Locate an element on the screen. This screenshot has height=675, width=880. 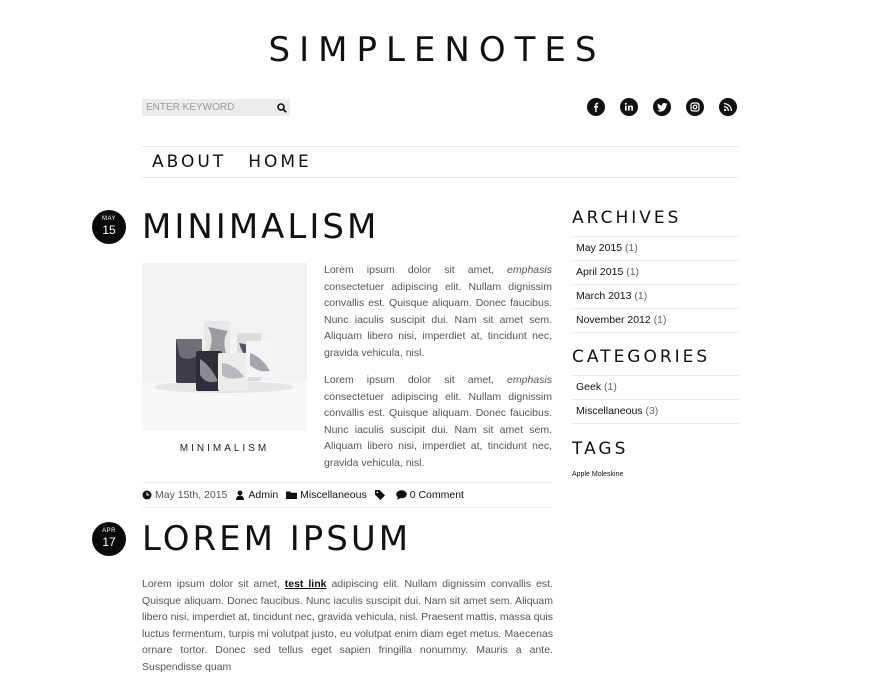
post-meta-author: Admin is located at coordinates (256, 495).